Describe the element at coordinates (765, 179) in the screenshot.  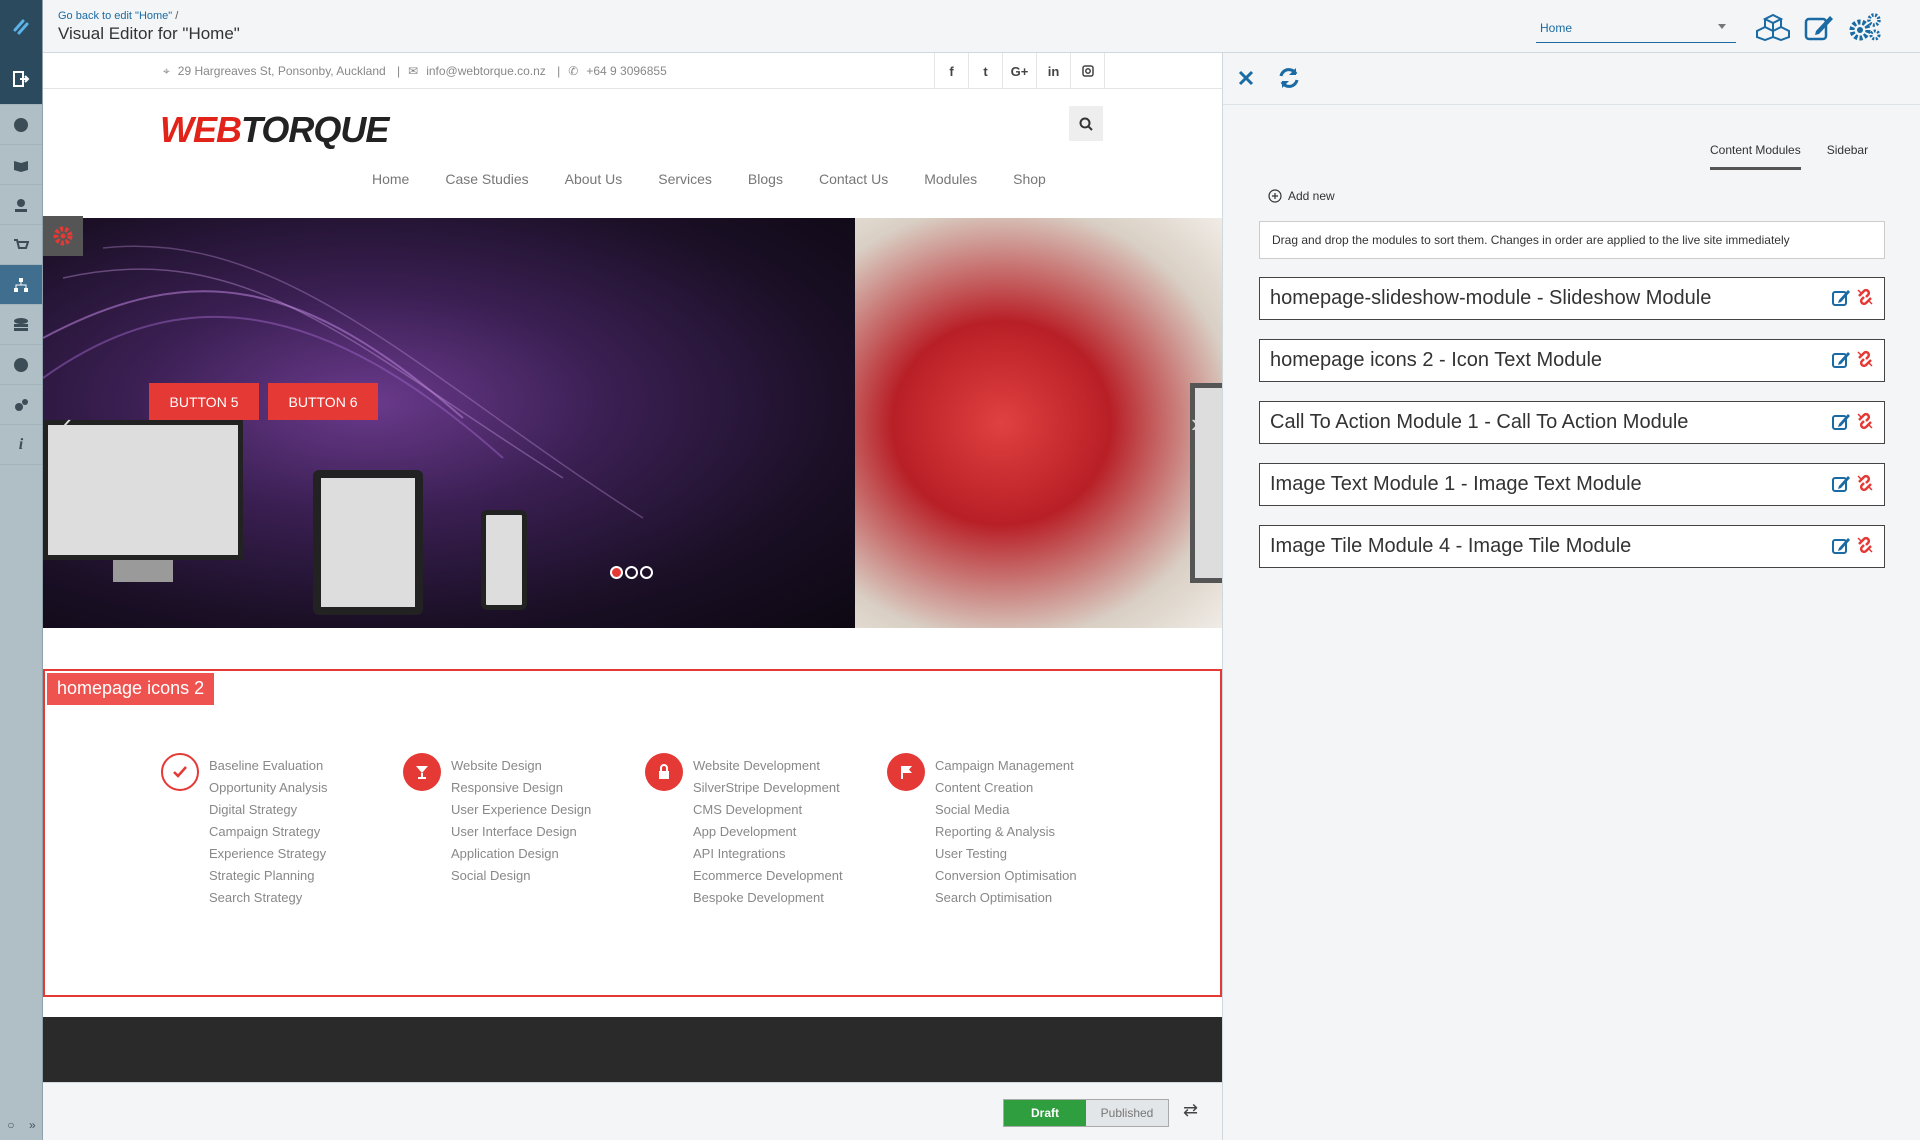
I see `nav-blogs: Blogs` at that location.